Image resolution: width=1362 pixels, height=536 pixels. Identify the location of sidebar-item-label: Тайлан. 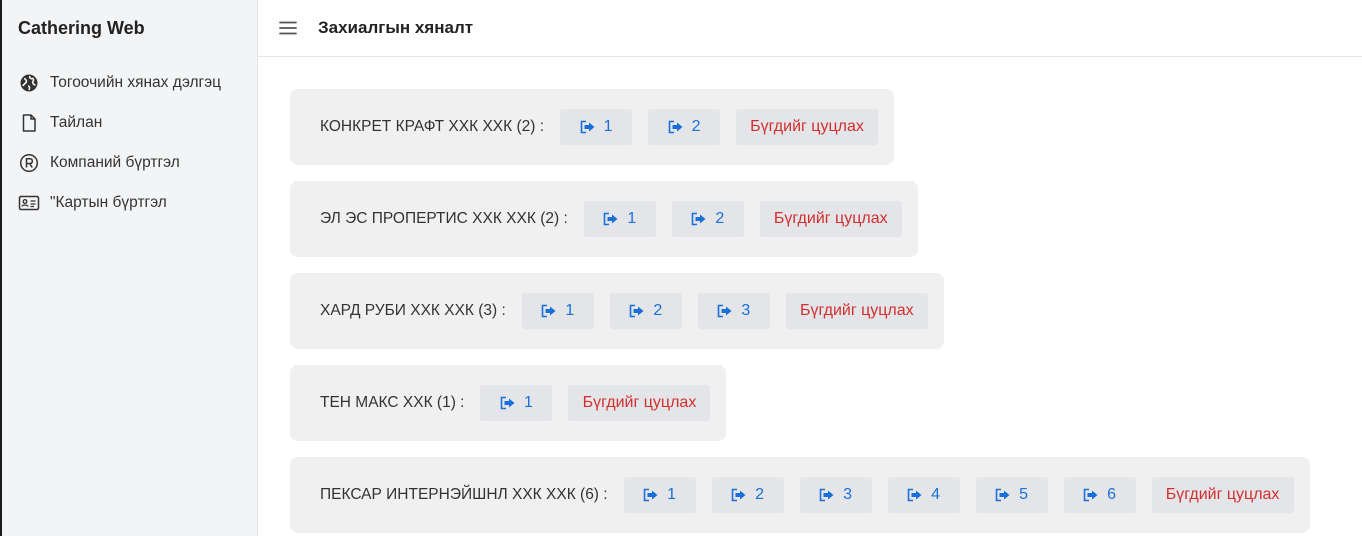
(76, 122).